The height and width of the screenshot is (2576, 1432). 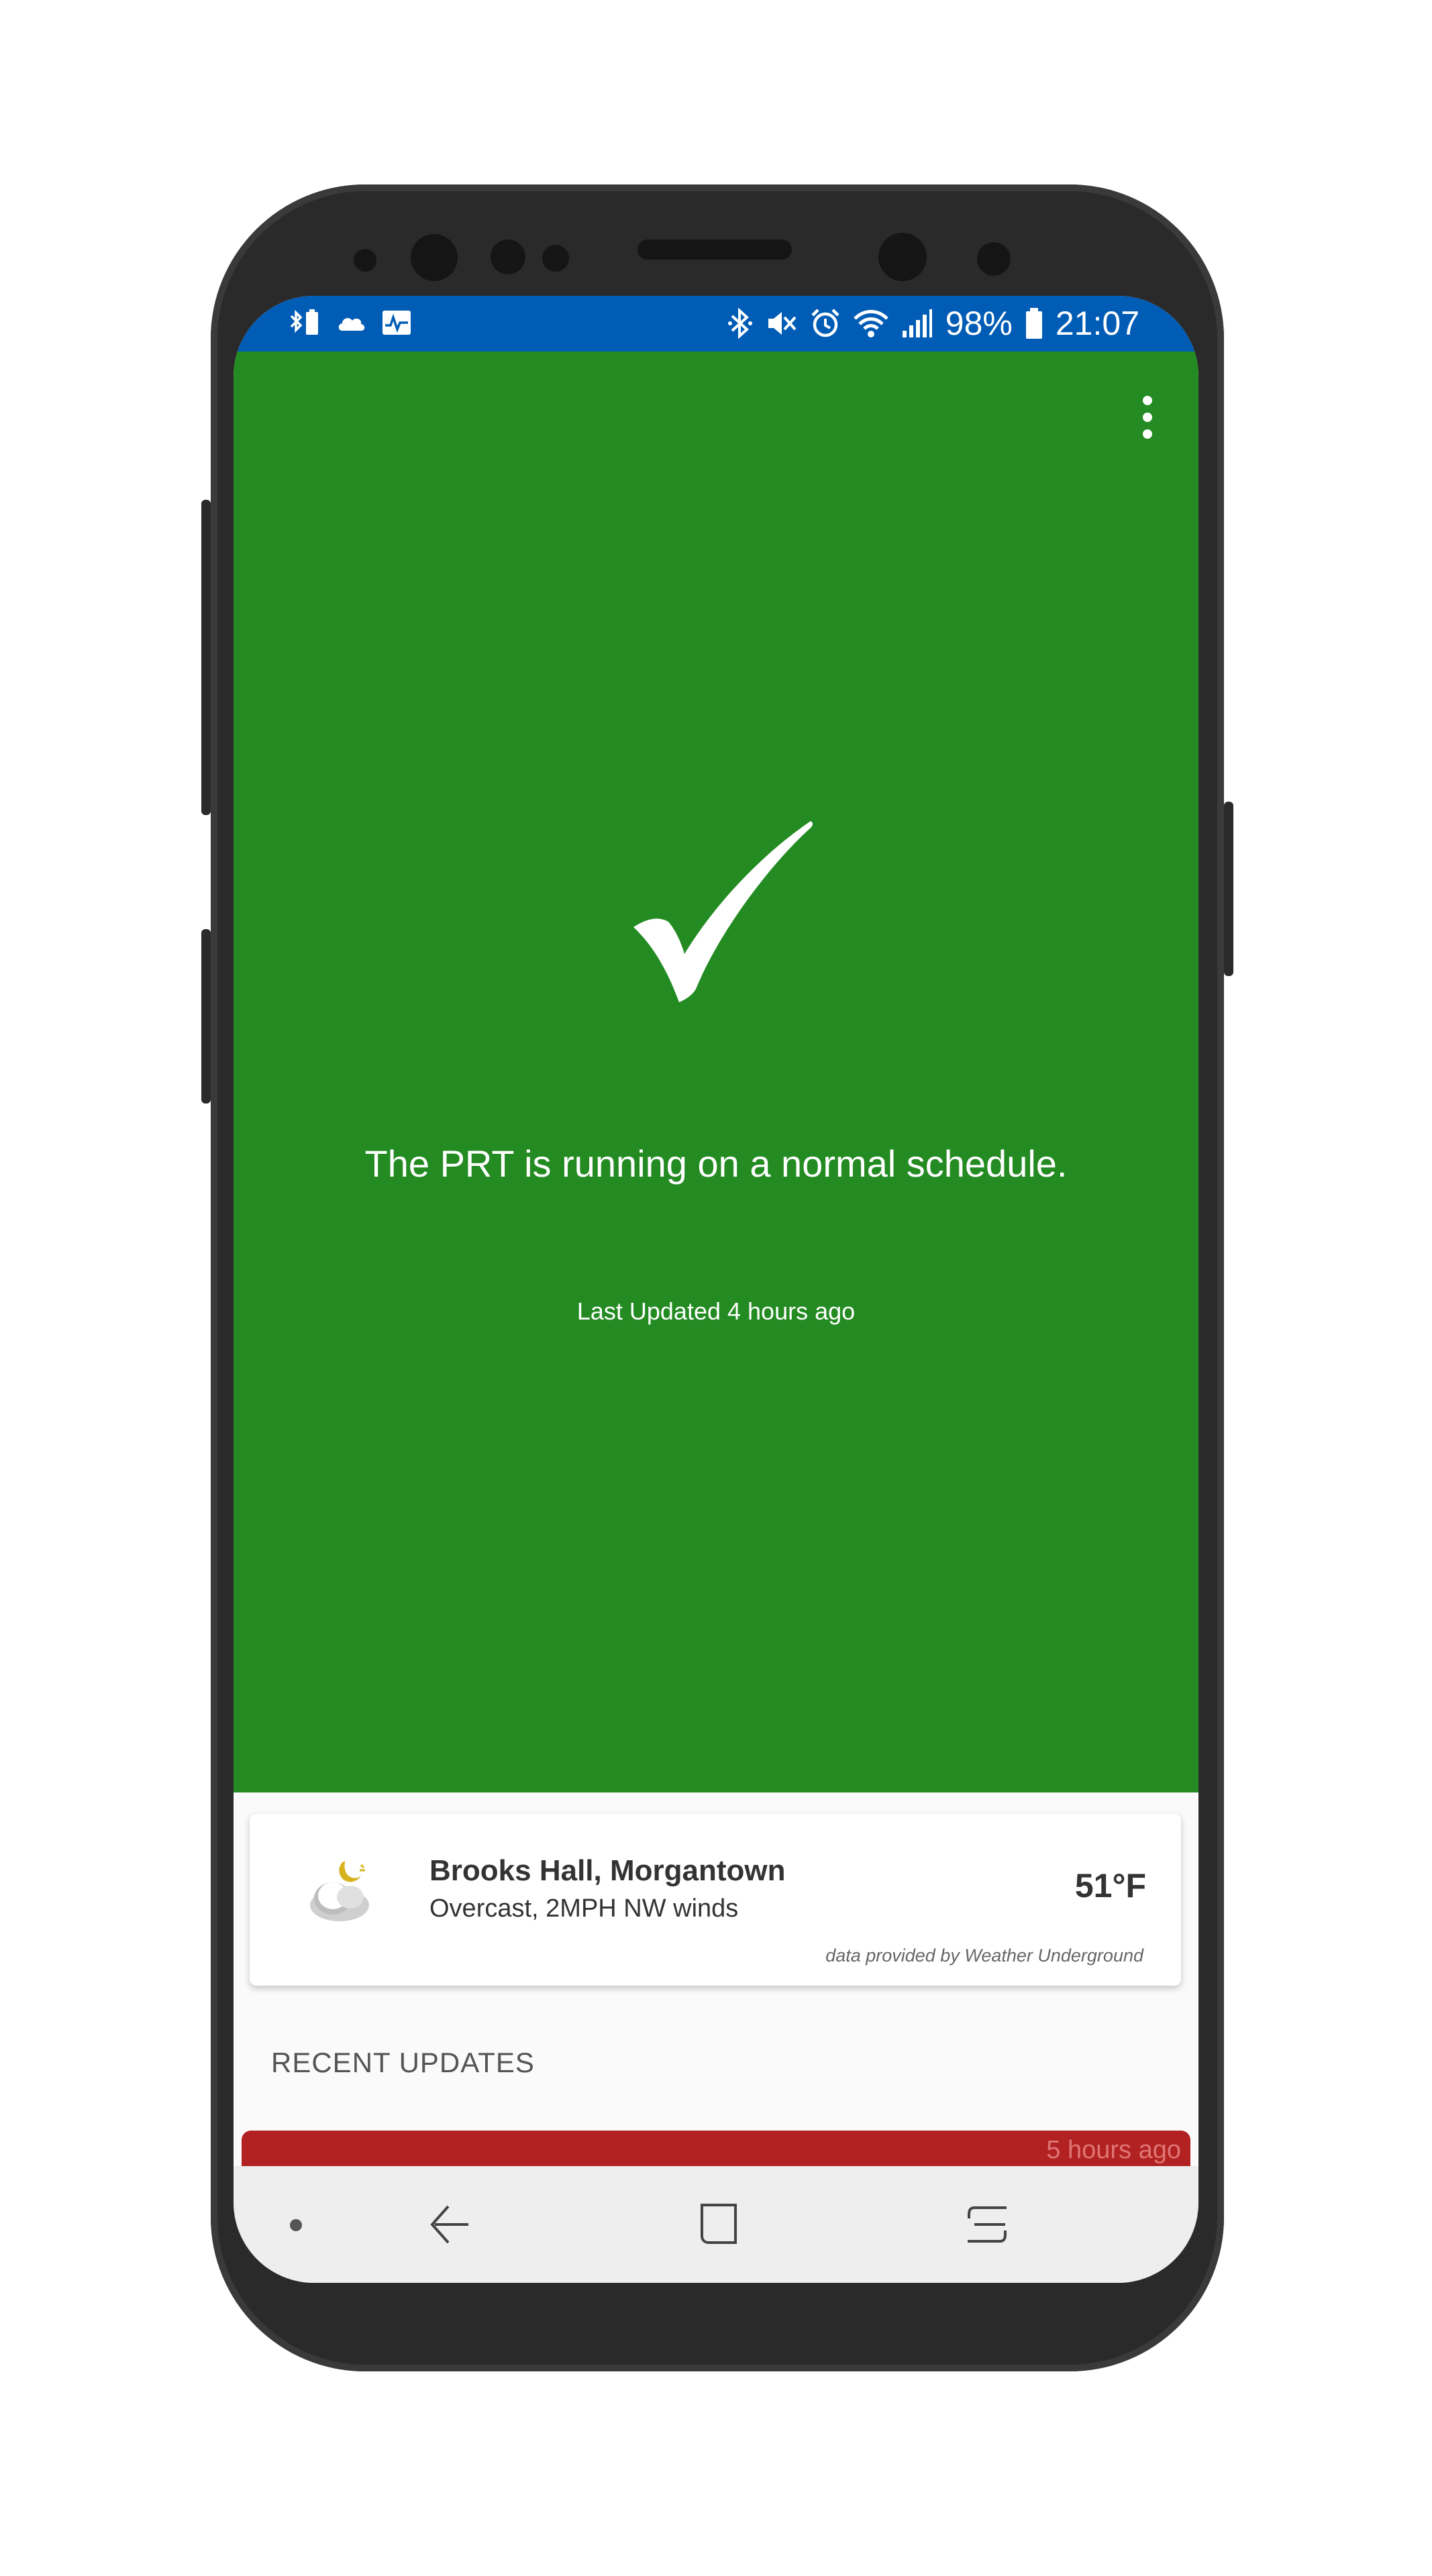 What do you see at coordinates (979, 323) in the screenshot?
I see `battery-percentage: 98%` at bounding box center [979, 323].